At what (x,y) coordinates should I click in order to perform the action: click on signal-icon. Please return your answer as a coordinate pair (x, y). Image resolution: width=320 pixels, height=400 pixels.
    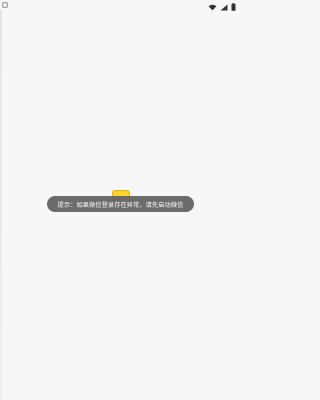
    Looking at the image, I should click on (224, 7).